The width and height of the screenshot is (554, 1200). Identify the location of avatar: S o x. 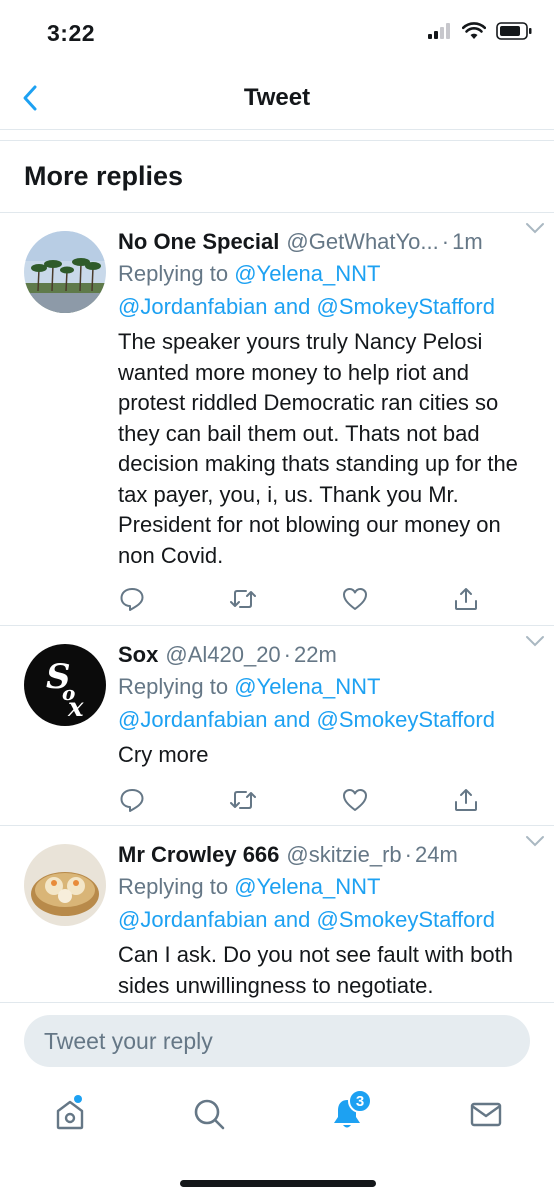
(65, 685).